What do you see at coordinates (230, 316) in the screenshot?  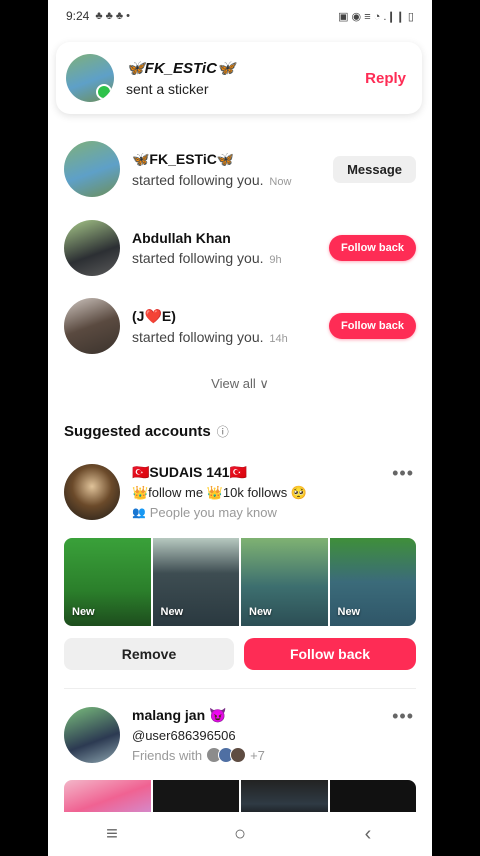 I see `activity-username: (J❤️E)` at bounding box center [230, 316].